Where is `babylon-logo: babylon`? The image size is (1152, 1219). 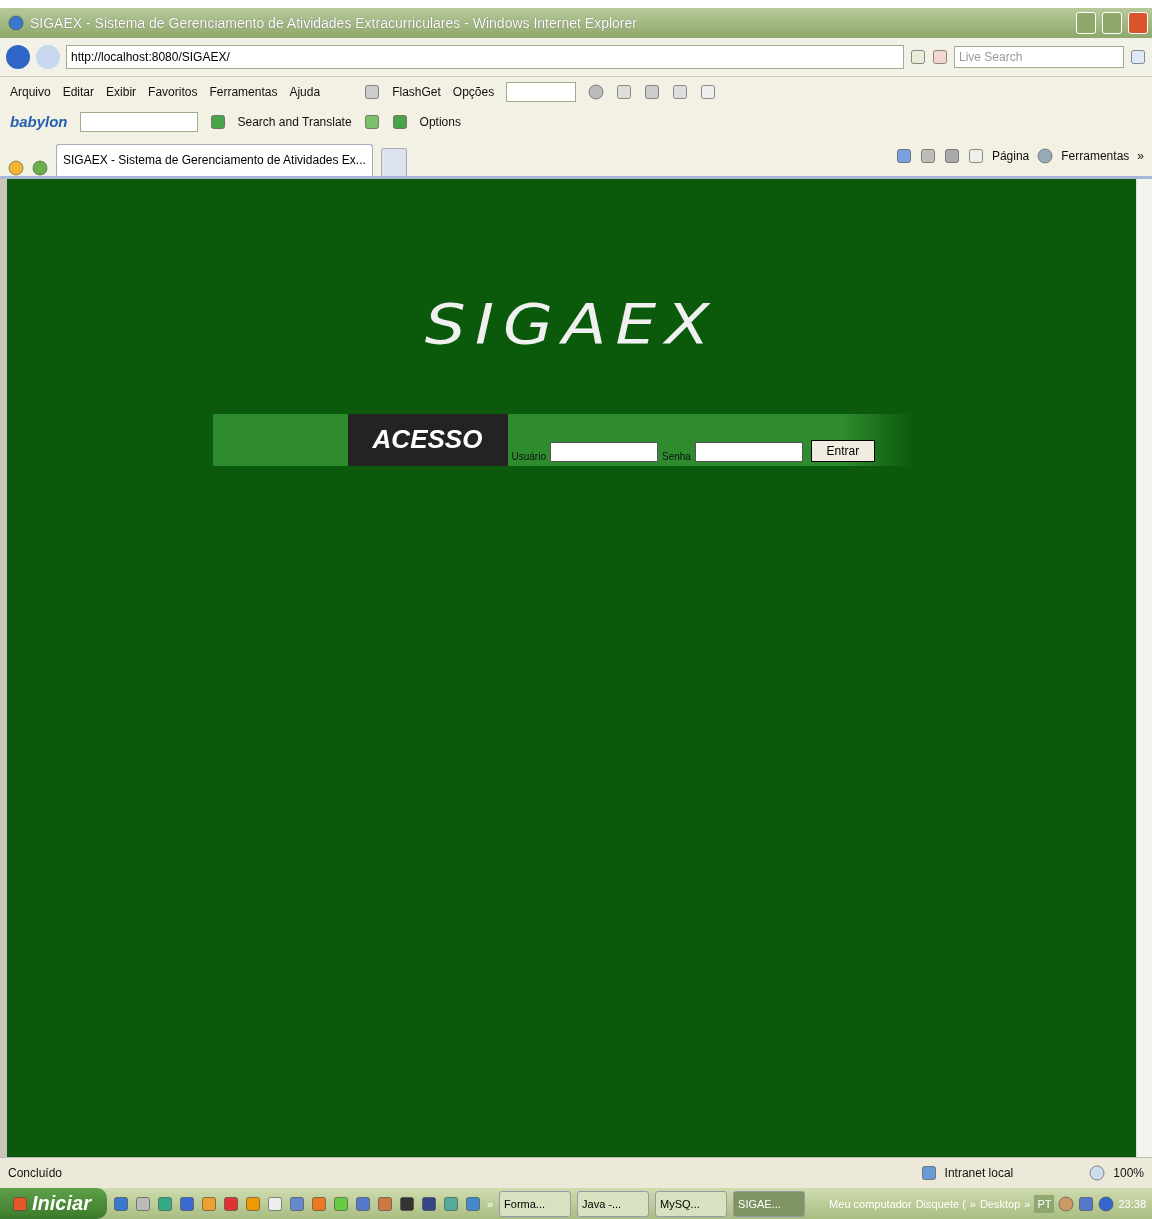 babylon-logo: babylon is located at coordinates (39, 122).